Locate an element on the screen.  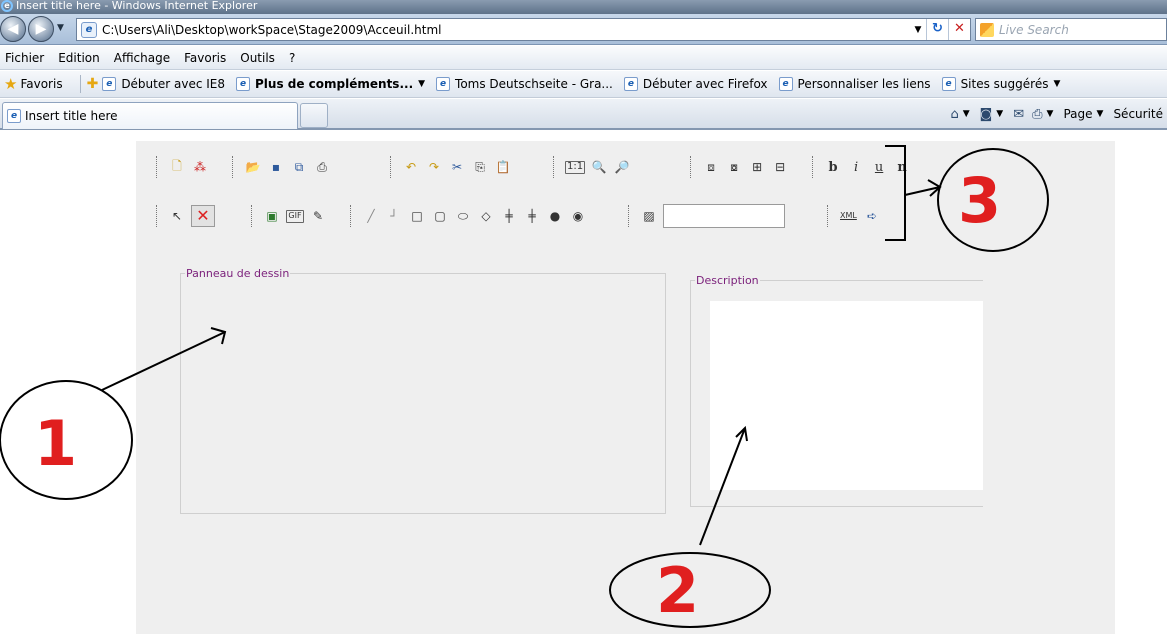
menu-affichage: Affichage is located at coordinates (142, 58).